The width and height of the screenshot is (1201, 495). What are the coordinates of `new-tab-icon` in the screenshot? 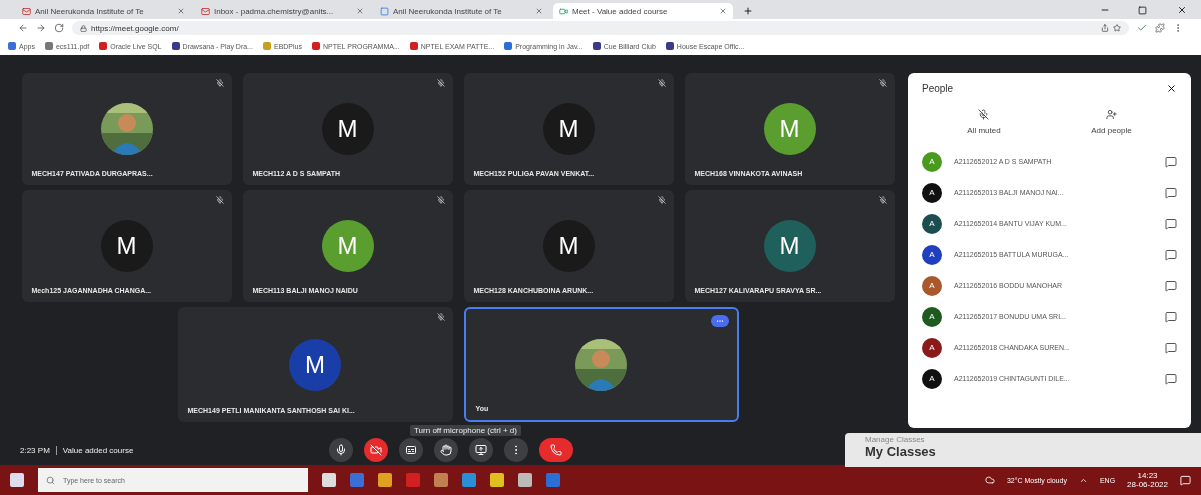 It's located at (748, 11).